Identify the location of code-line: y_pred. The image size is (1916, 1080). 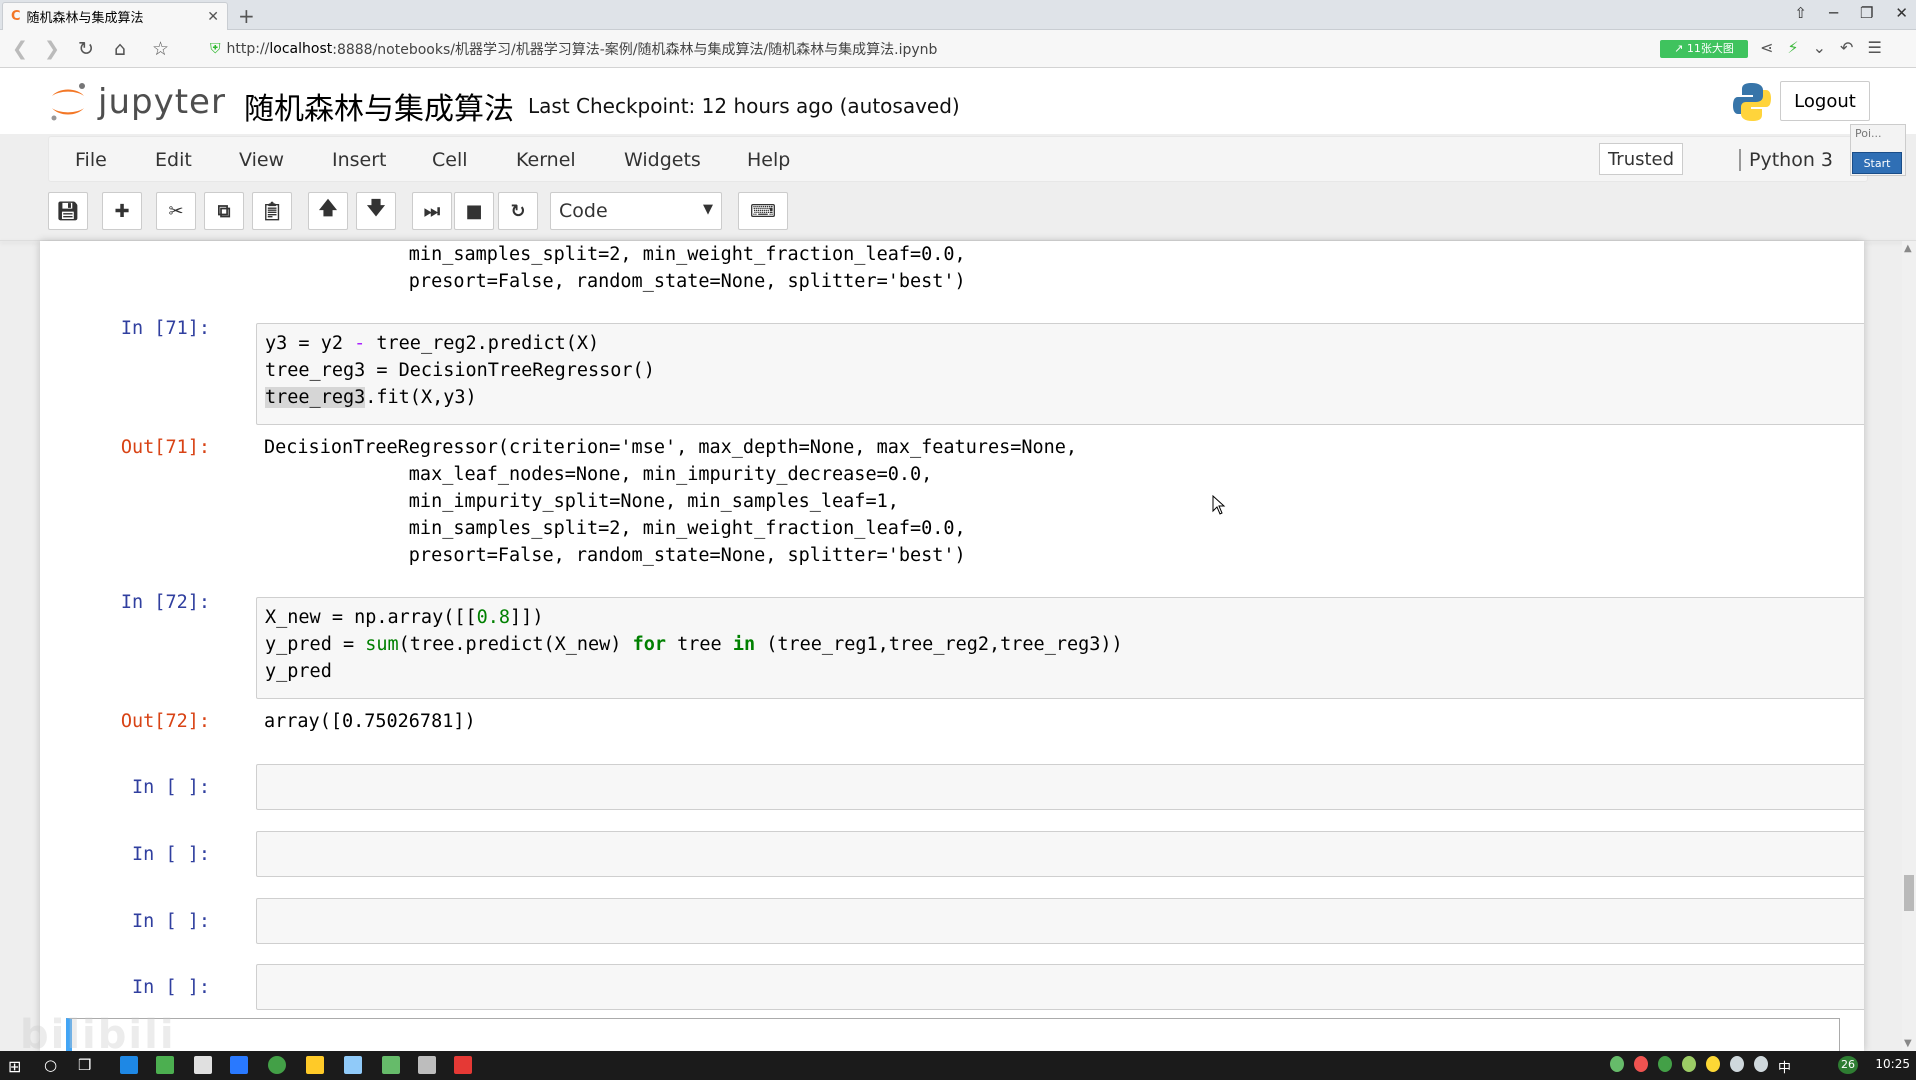
(298, 671).